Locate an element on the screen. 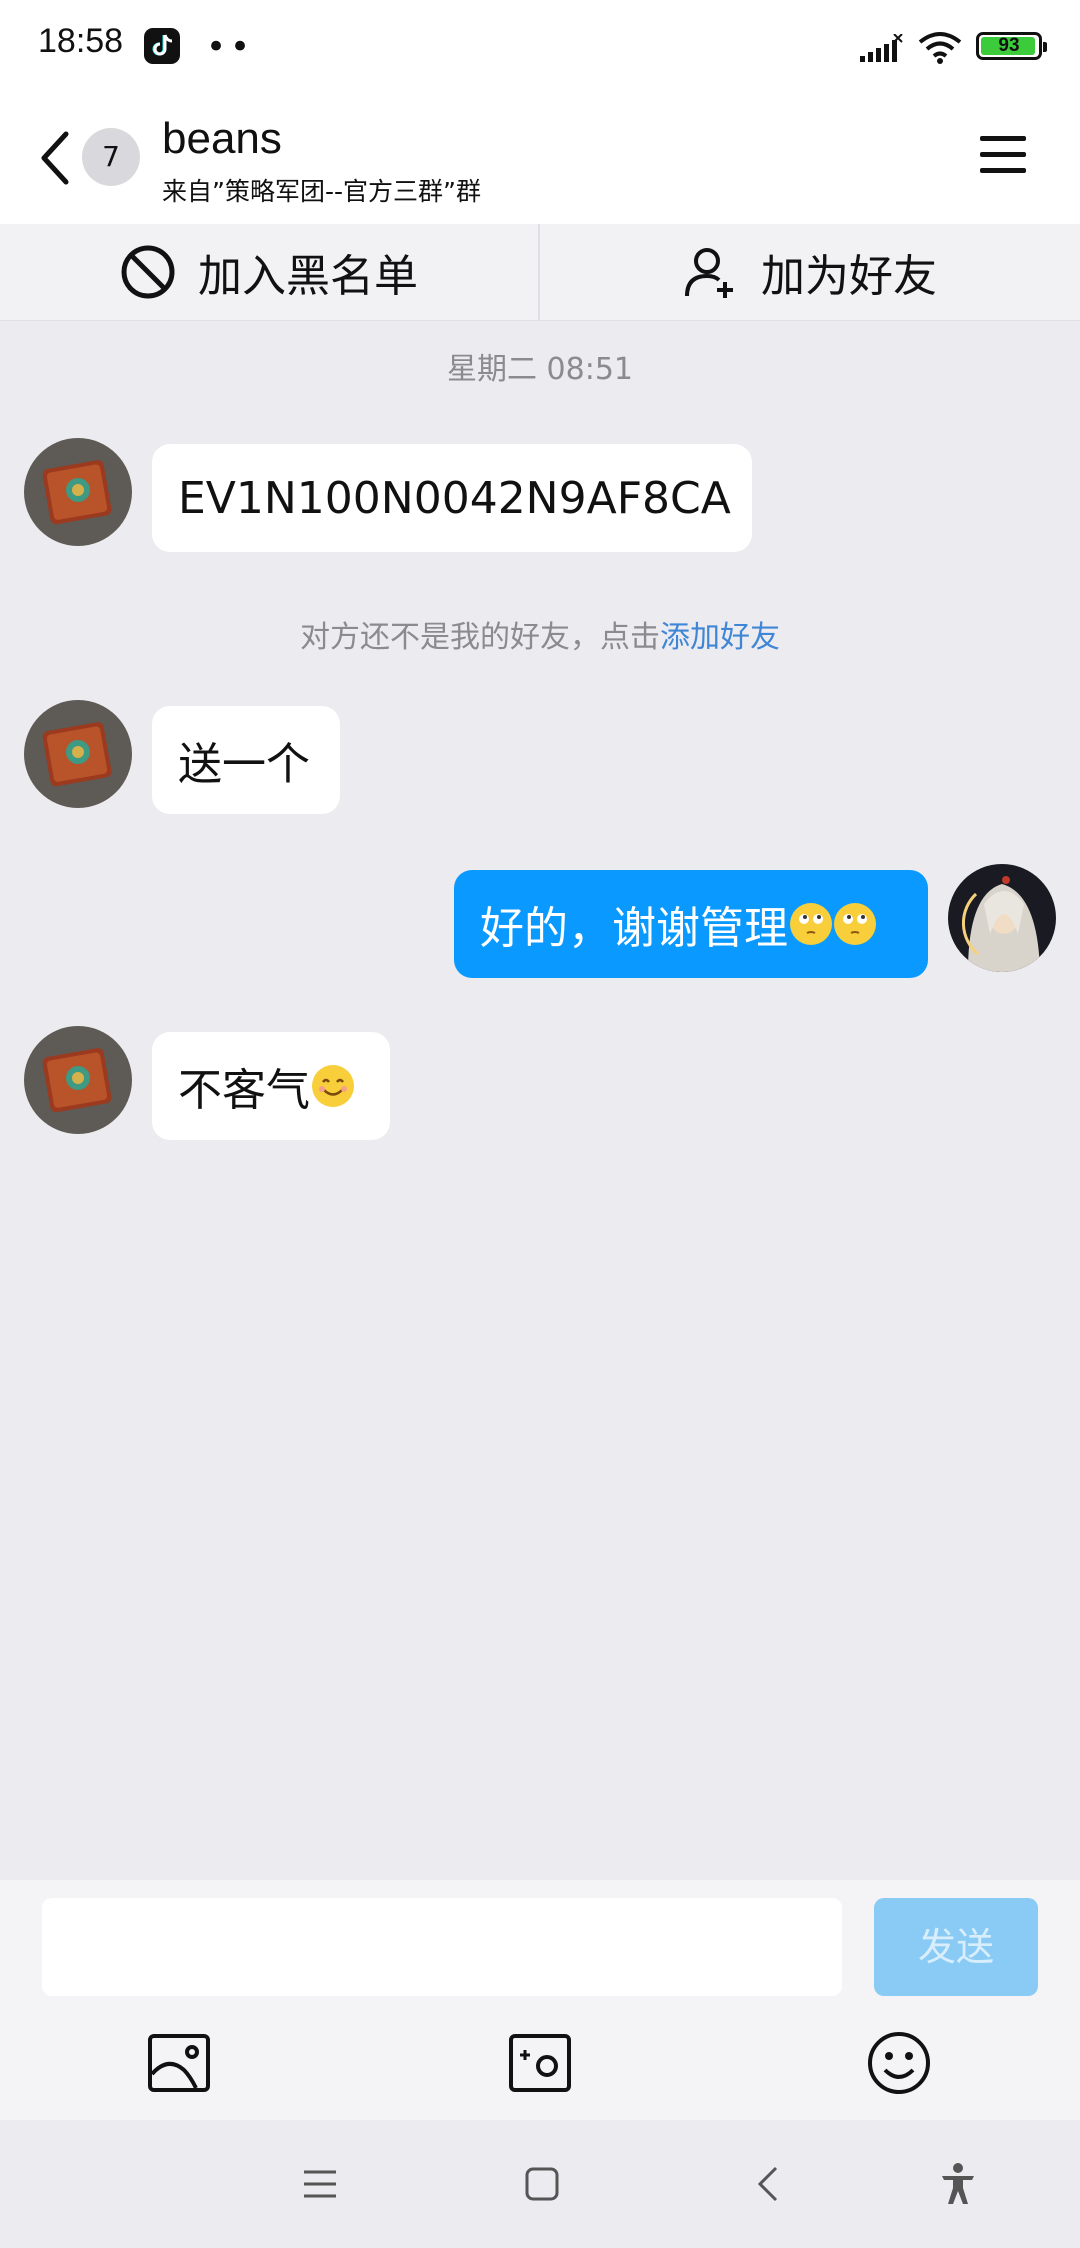 The image size is (1080, 2248). message-text: 好的，谢谢管理 is located at coordinates (634, 928).